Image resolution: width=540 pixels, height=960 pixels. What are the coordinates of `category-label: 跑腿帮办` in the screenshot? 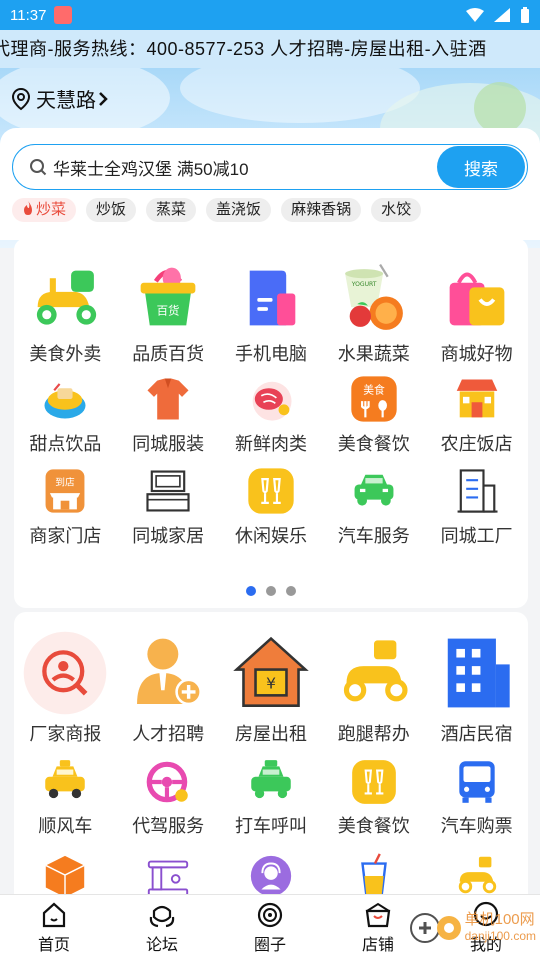 It's located at (373, 734).